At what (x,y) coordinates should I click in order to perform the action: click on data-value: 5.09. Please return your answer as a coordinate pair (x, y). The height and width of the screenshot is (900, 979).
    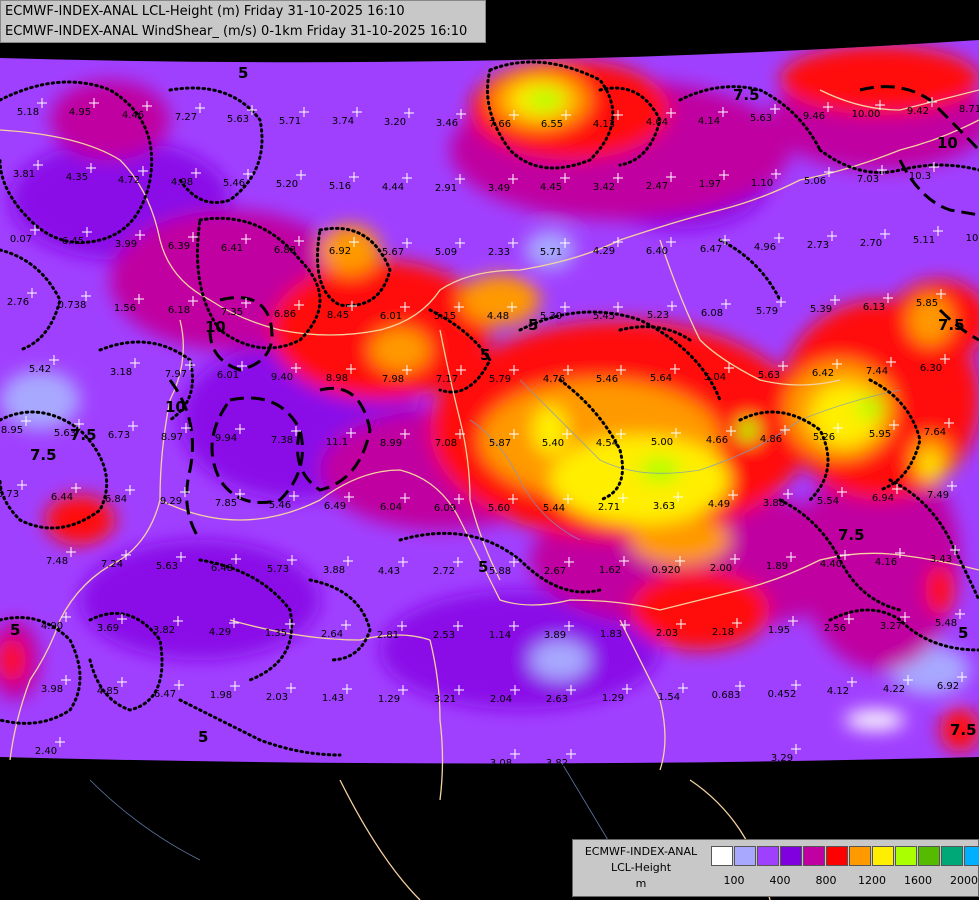
    Looking at the image, I should click on (446, 252).